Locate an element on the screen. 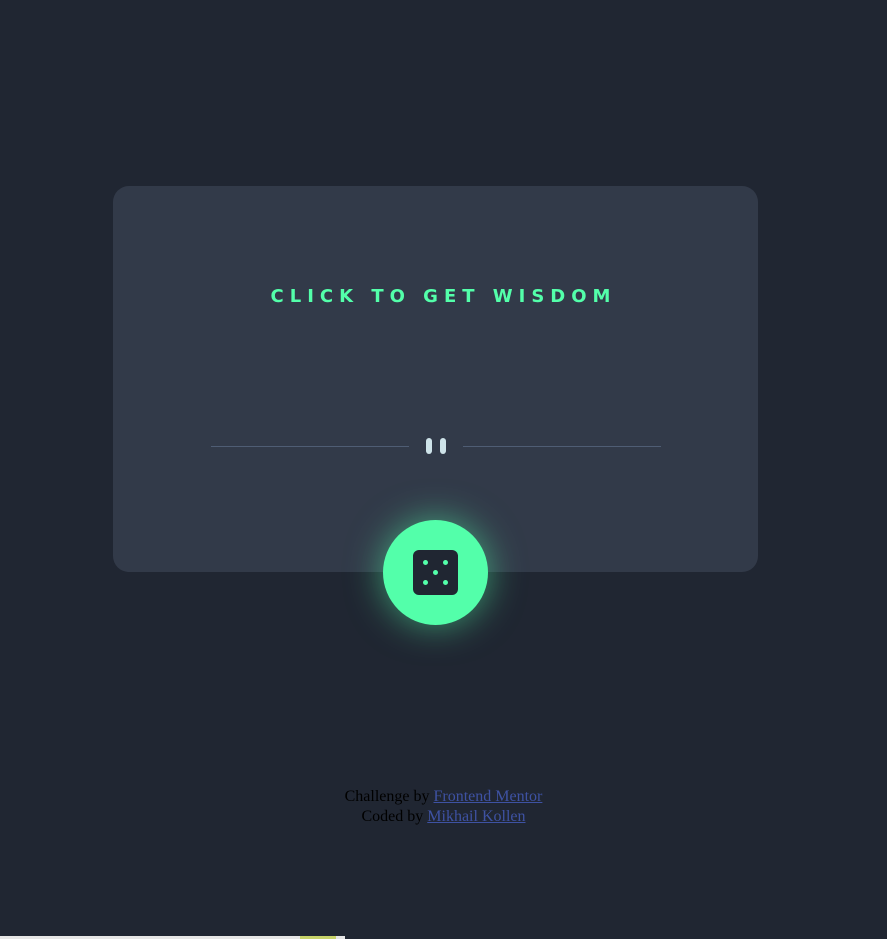 The width and height of the screenshot is (887, 939). dice-icon is located at coordinates (435, 572).